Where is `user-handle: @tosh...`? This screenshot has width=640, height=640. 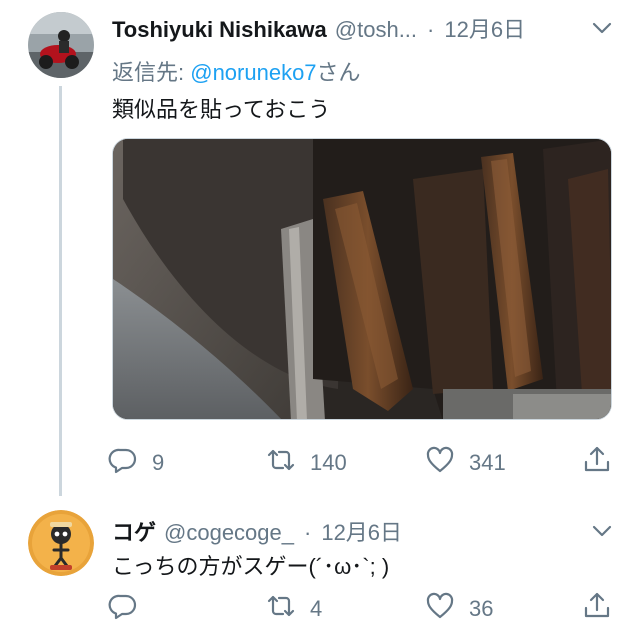
user-handle: @tosh... is located at coordinates (376, 30).